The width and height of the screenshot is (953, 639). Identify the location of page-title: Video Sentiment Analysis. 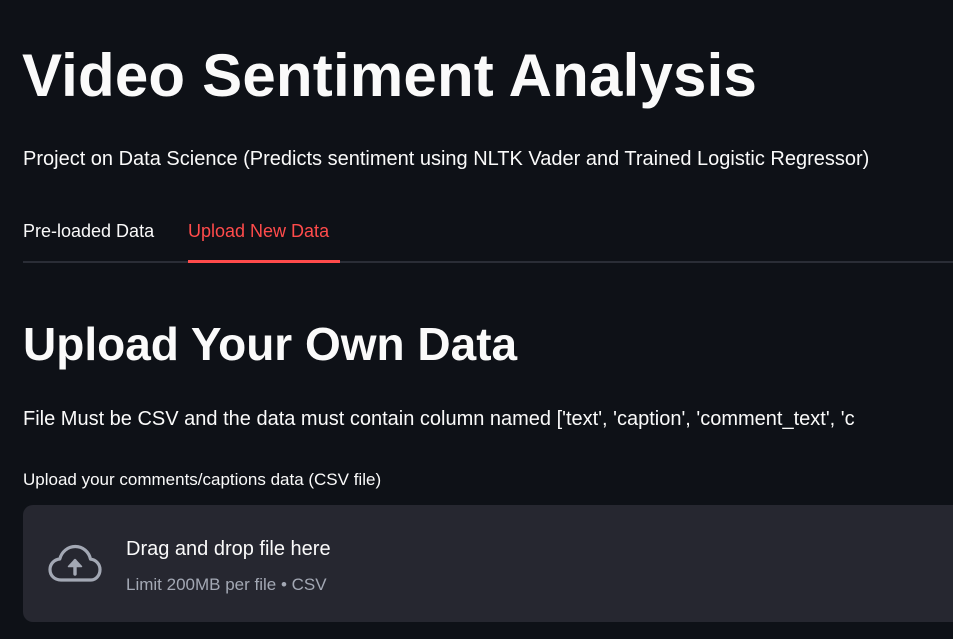
(390, 75).